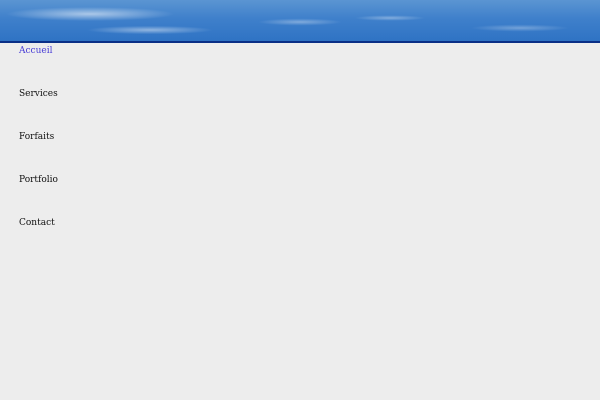  What do you see at coordinates (35, 51) in the screenshot?
I see `nav-item-accueil: Accueil` at bounding box center [35, 51].